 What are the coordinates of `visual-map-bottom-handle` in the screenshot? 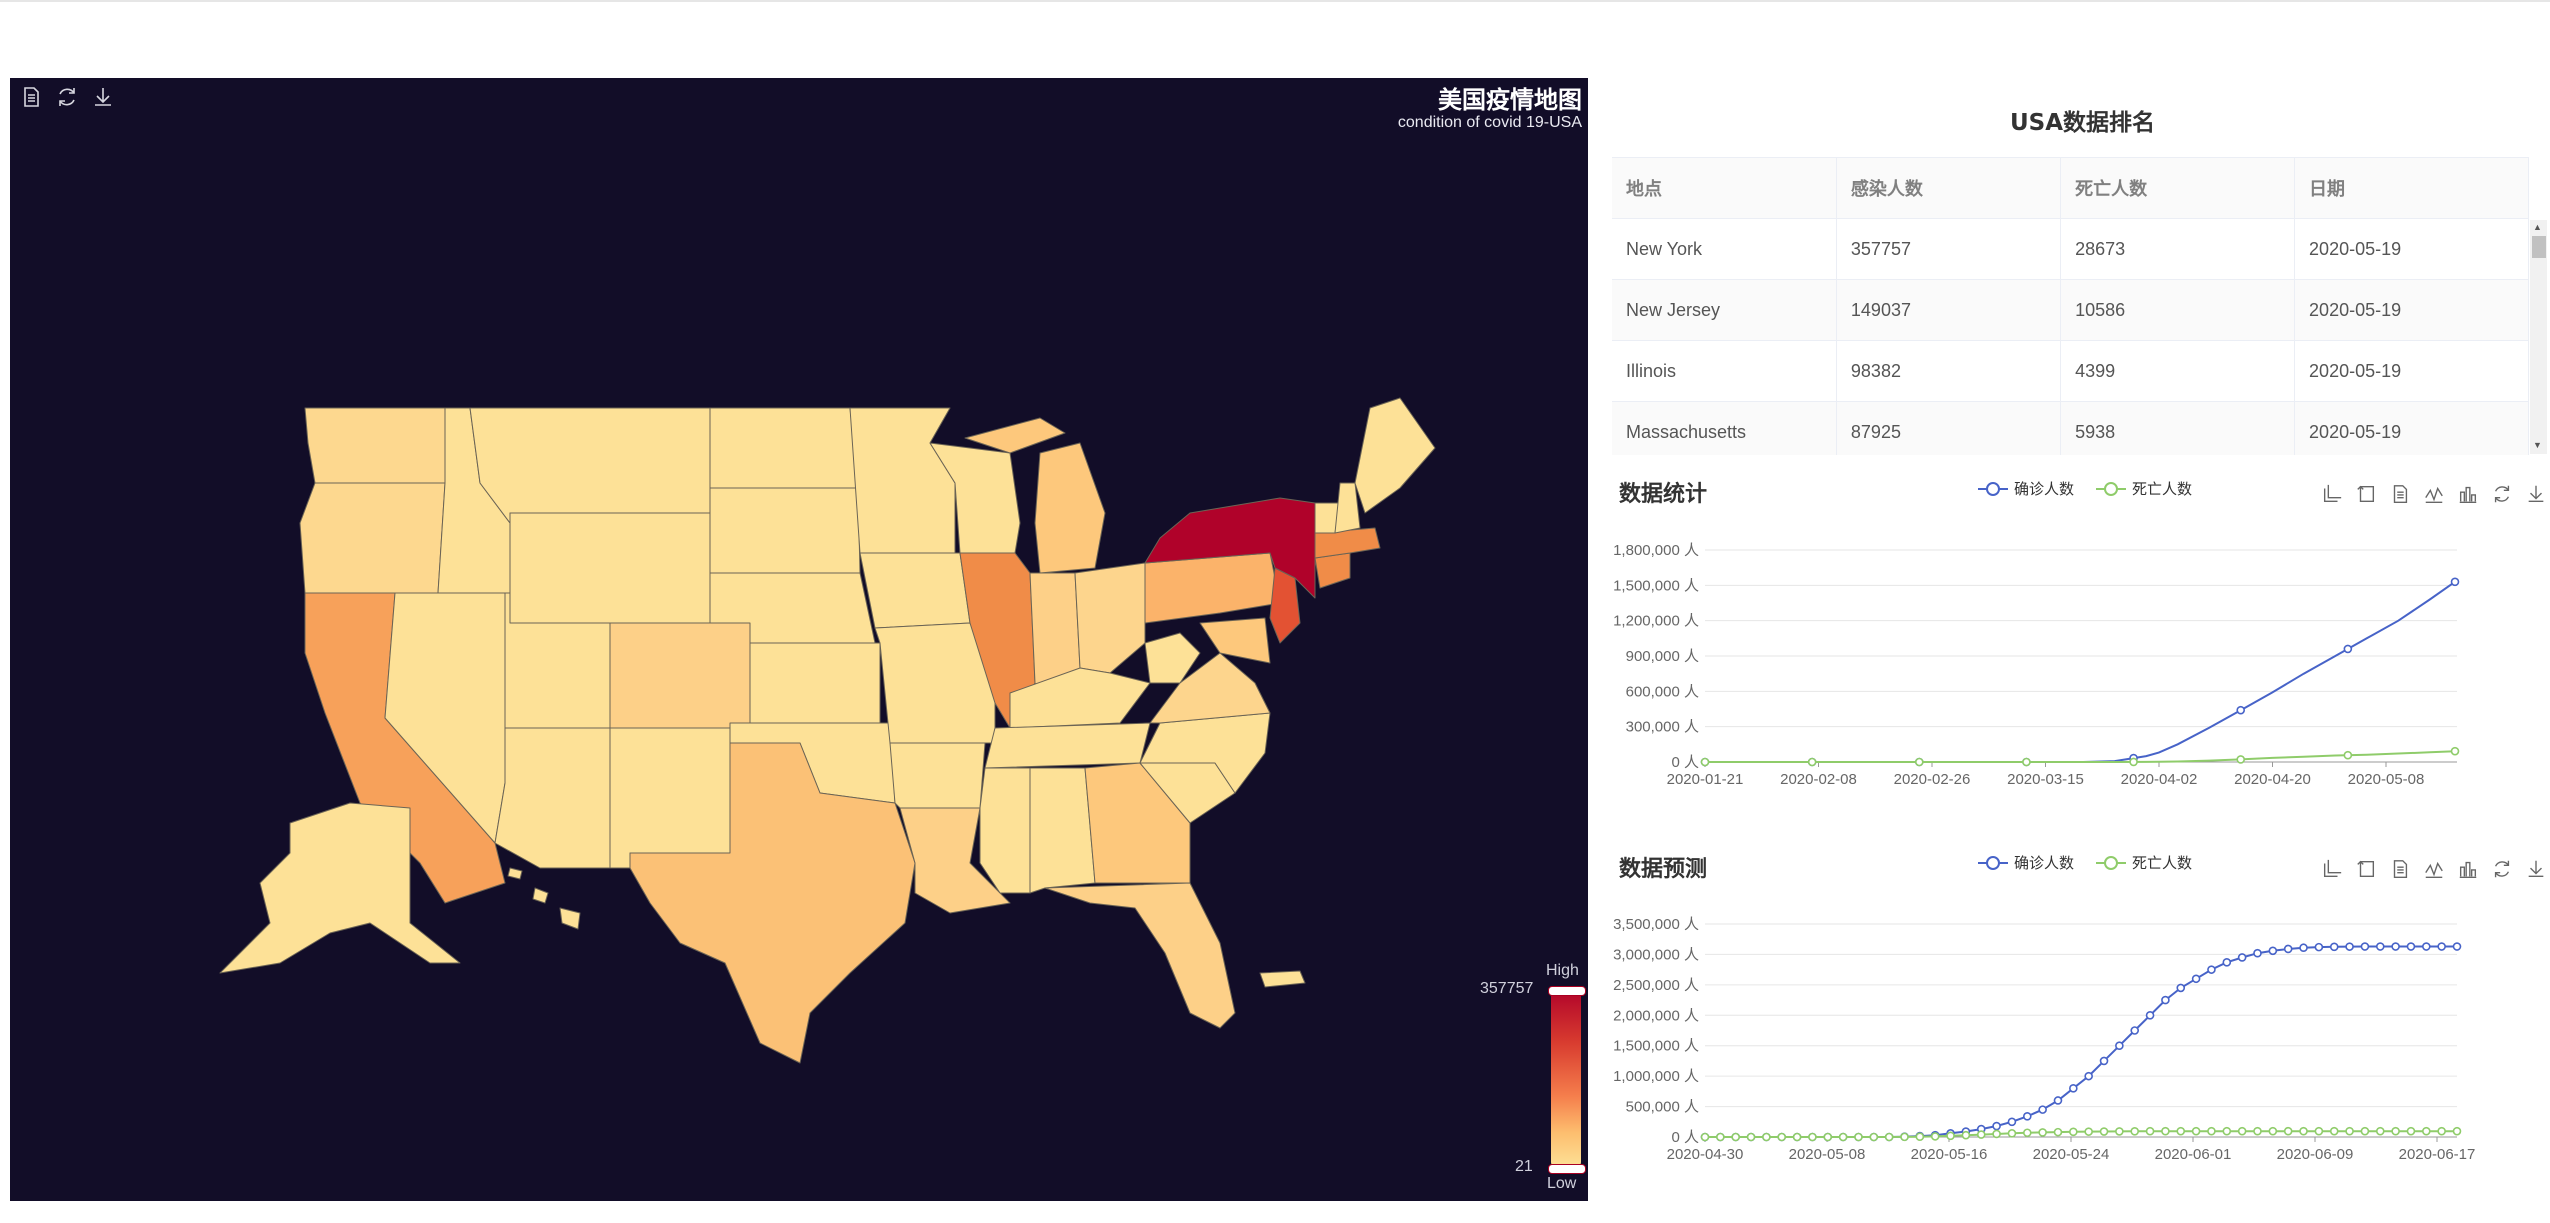 It's located at (1567, 1169).